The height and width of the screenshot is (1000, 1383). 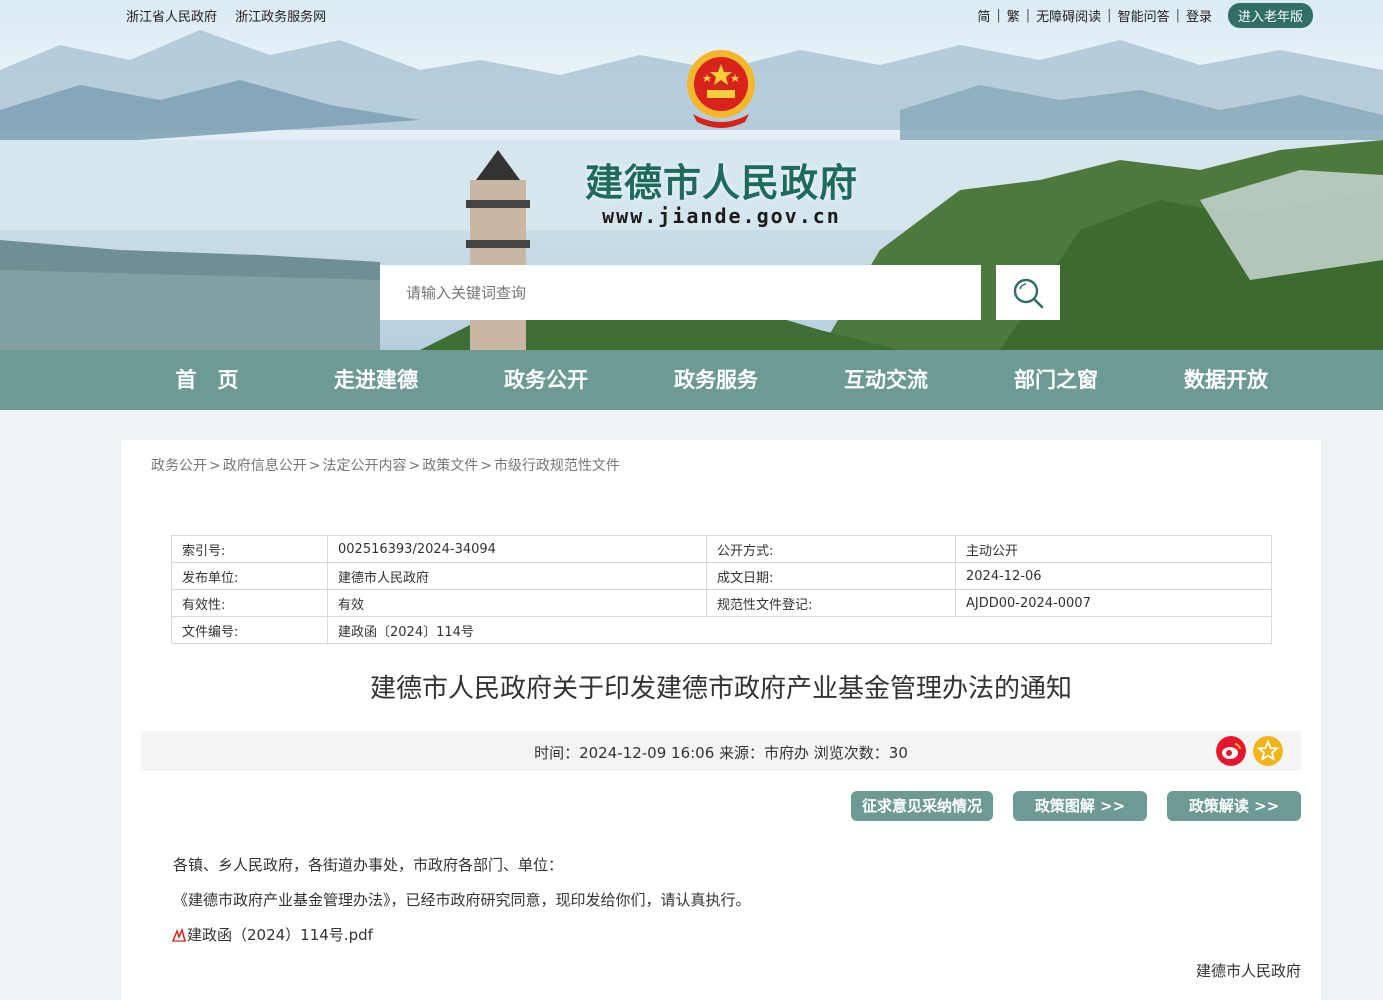 I want to click on meta-value: AJDD00-2024-0007, so click(x=1113, y=603).